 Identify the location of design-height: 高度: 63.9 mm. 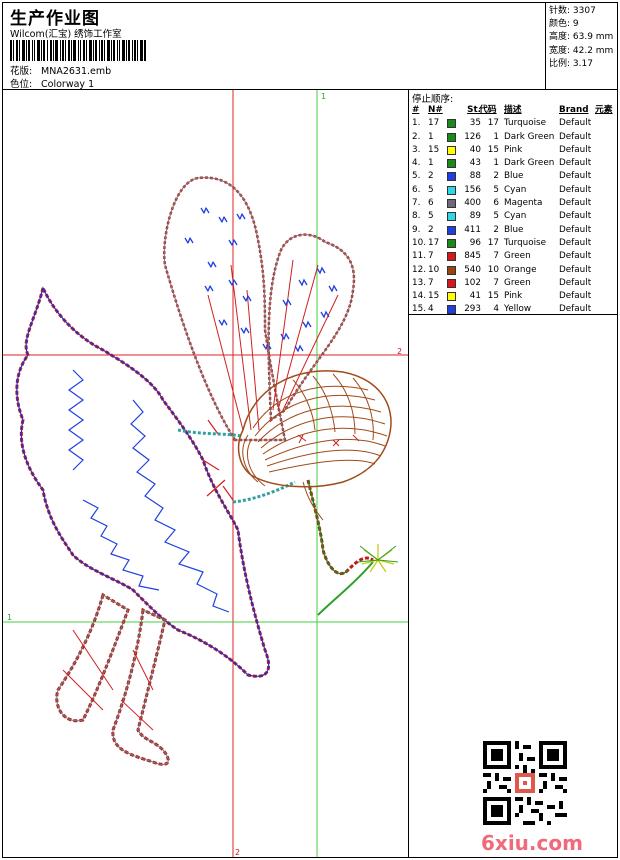
(581, 37).